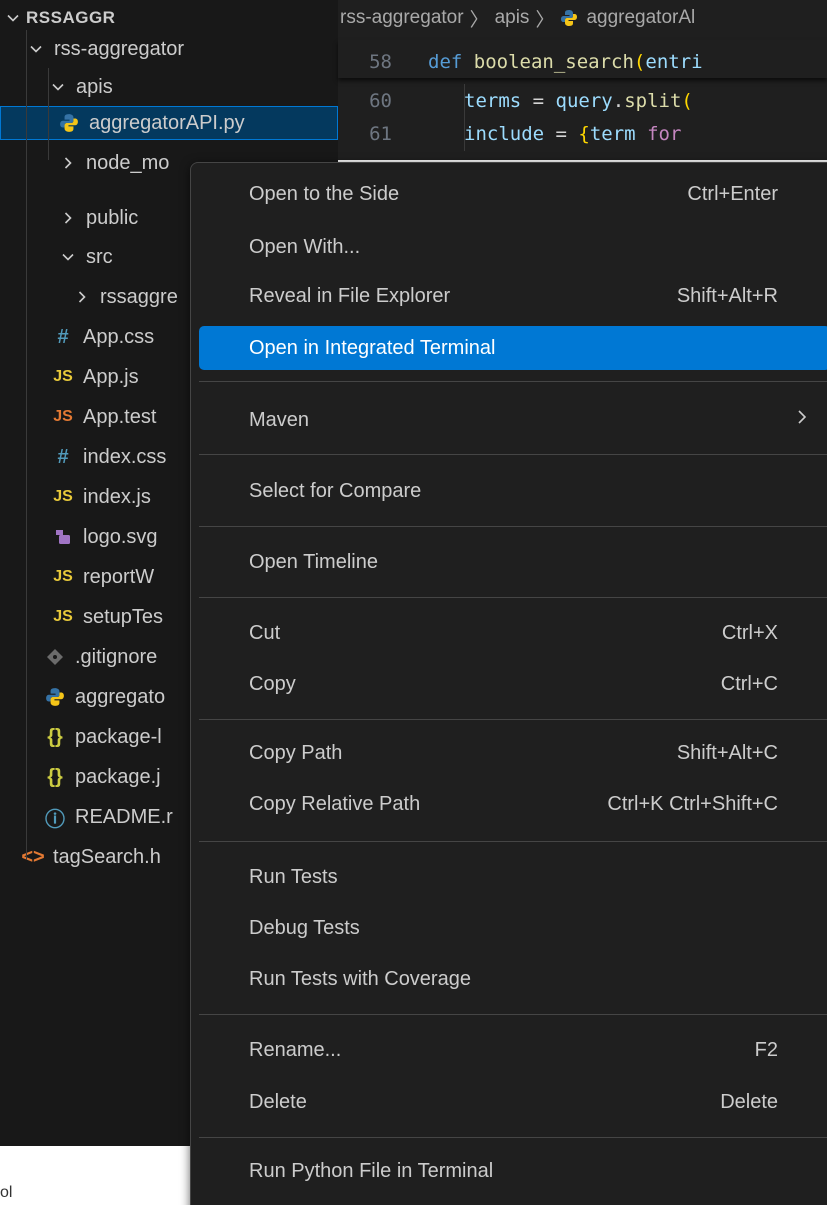 This screenshot has height=1205, width=827. Describe the element at coordinates (513, 194) in the screenshot. I see `menu-item-open-to-the-side: Open to the Side Ctrl+Enter` at that location.